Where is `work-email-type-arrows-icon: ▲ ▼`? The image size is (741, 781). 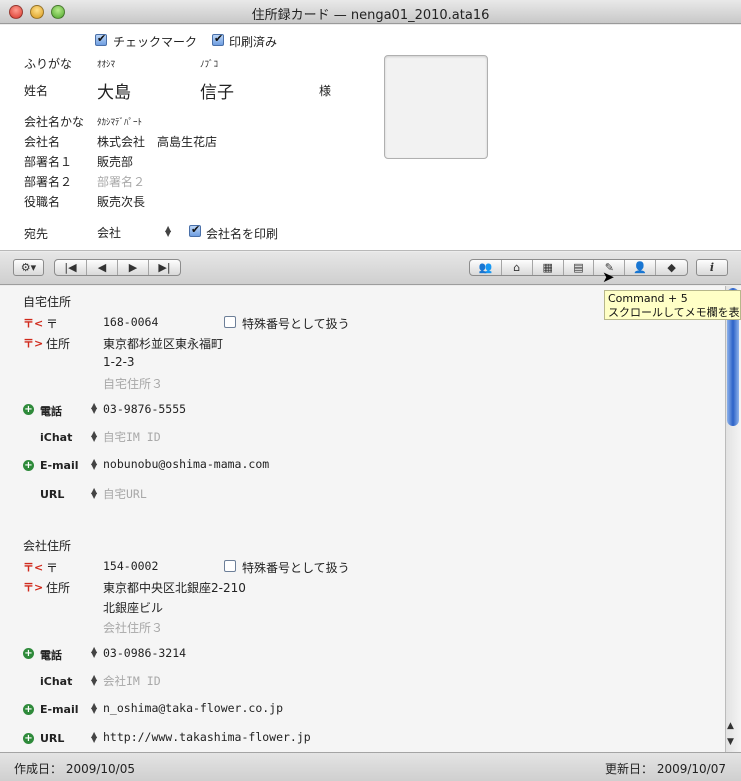
work-email-type-arrows-icon: ▲ ▼ is located at coordinates (94, 708).